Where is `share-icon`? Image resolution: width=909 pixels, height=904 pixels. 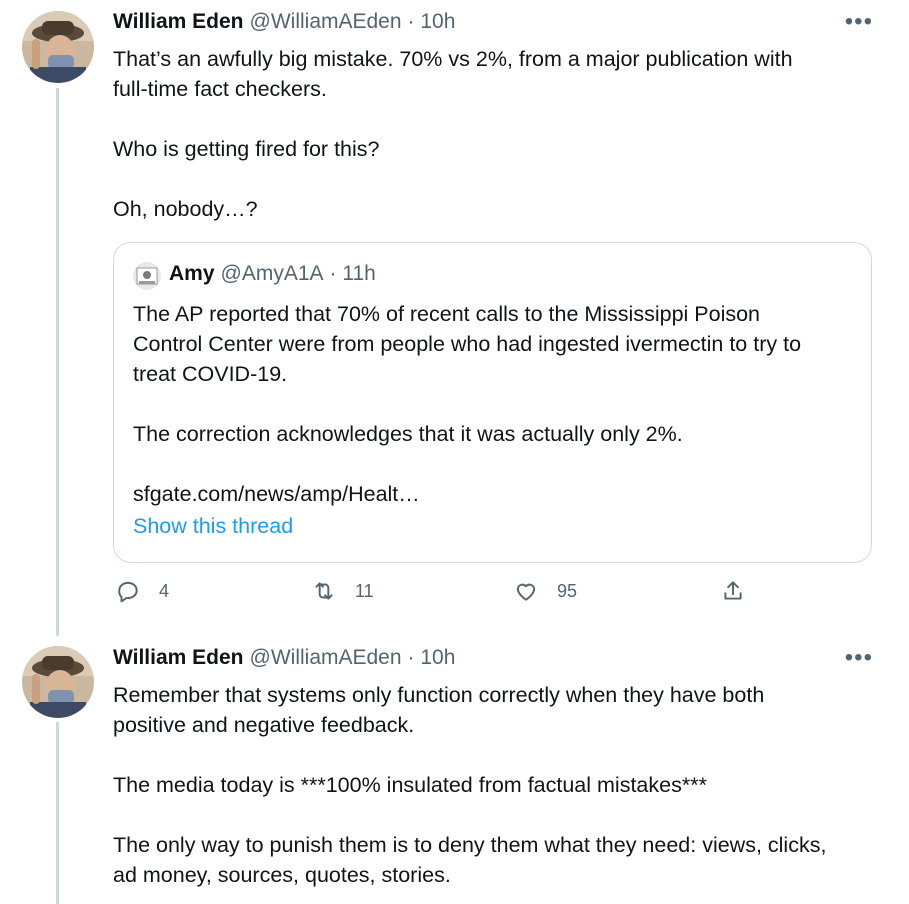
share-icon is located at coordinates (733, 590).